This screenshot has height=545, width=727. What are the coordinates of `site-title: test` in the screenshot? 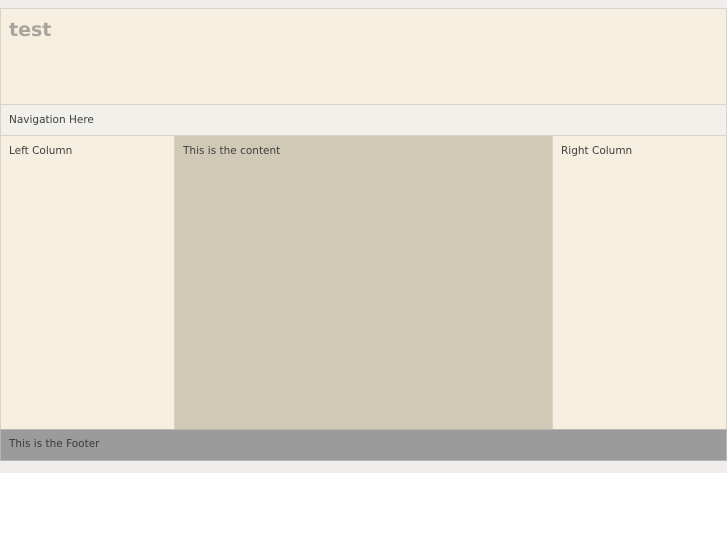 It's located at (30, 30).